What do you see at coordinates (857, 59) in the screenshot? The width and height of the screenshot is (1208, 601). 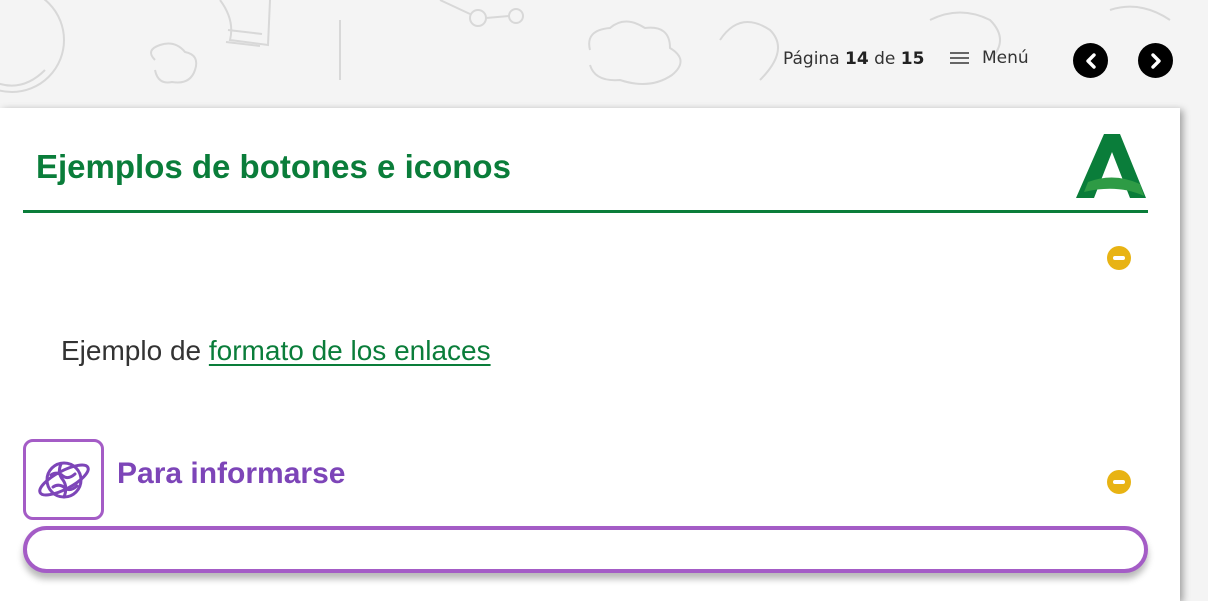 I see `current-page: 14` at bounding box center [857, 59].